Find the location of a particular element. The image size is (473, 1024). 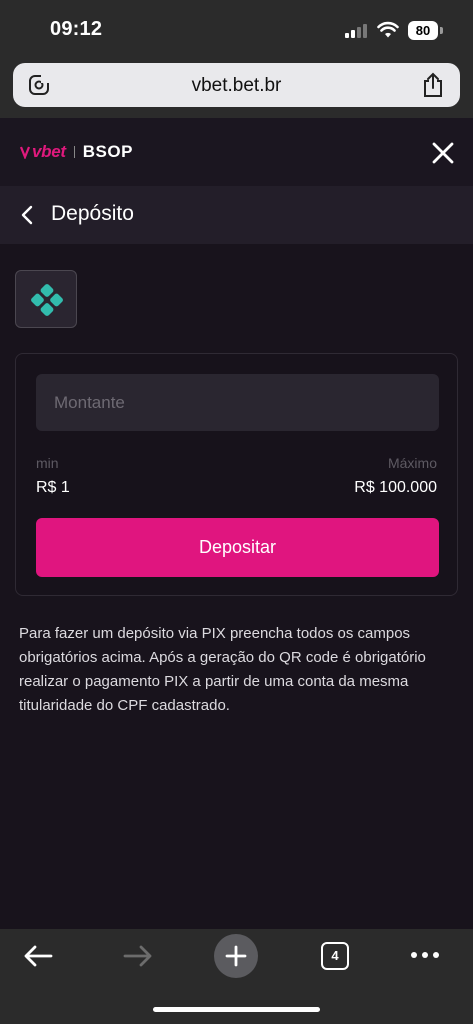

site-logo: vbet BSOP is located at coordinates (76, 152).